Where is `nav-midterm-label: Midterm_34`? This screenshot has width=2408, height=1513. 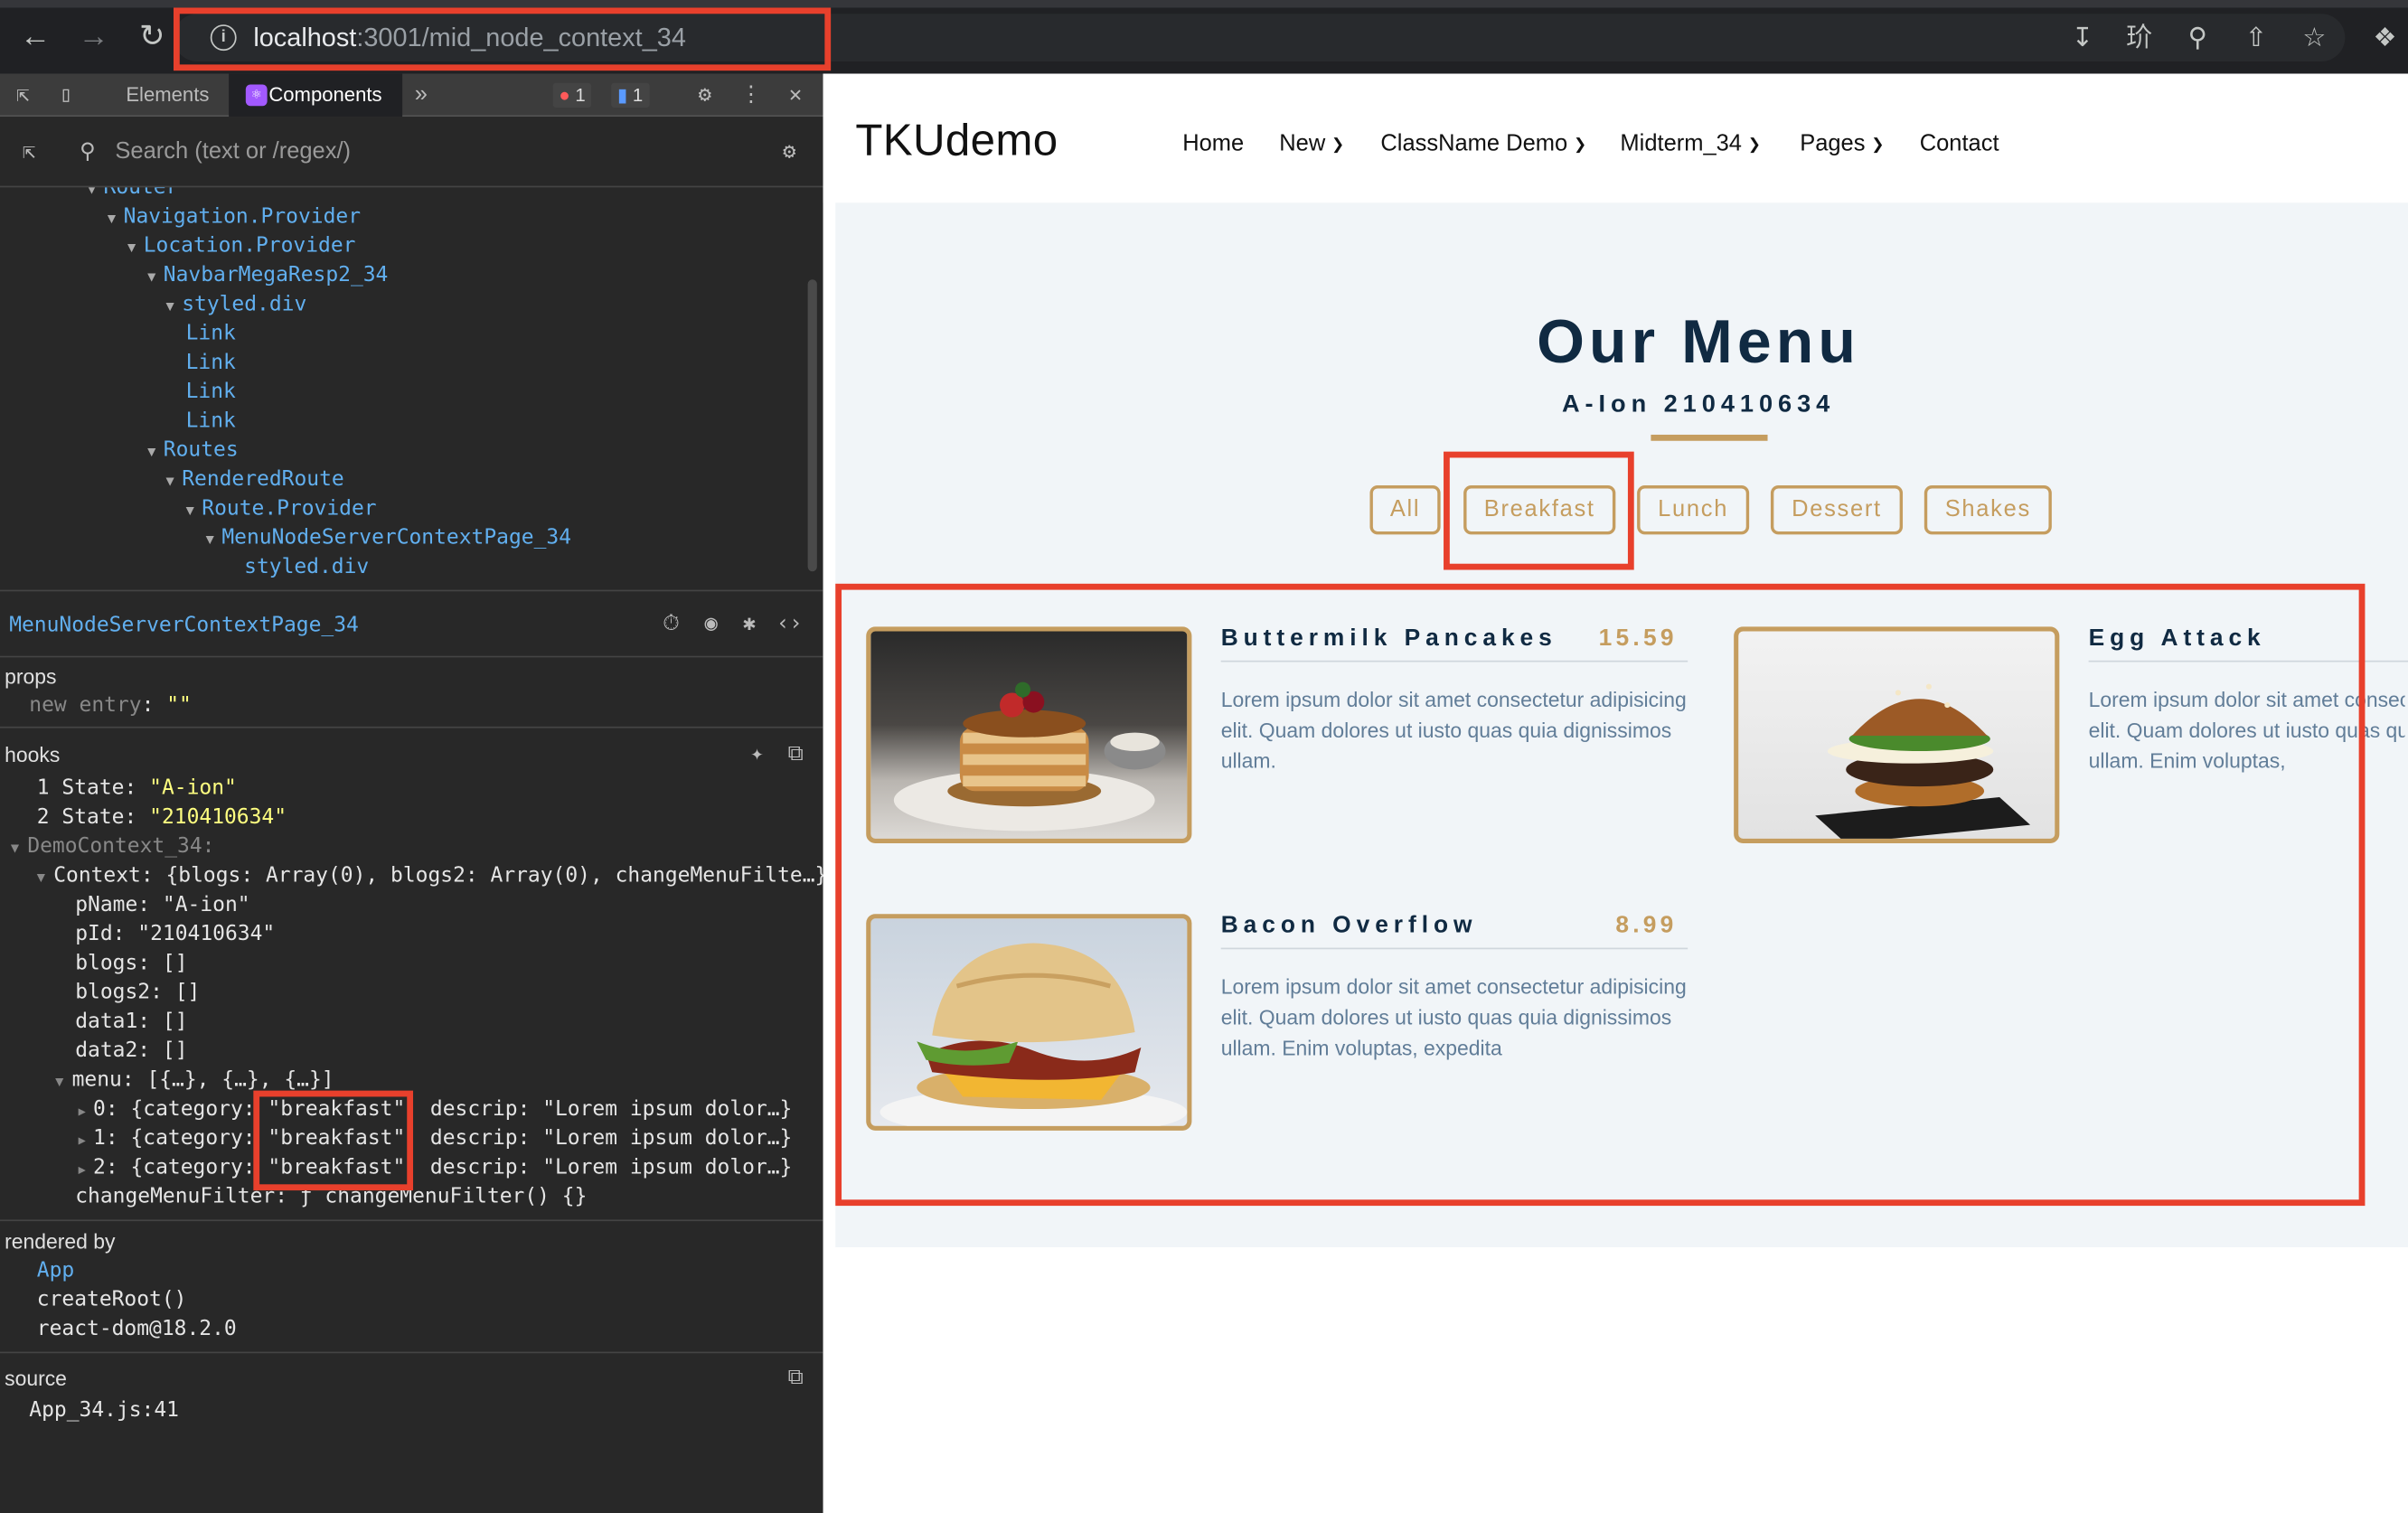 nav-midterm-label: Midterm_34 is located at coordinates (1681, 143).